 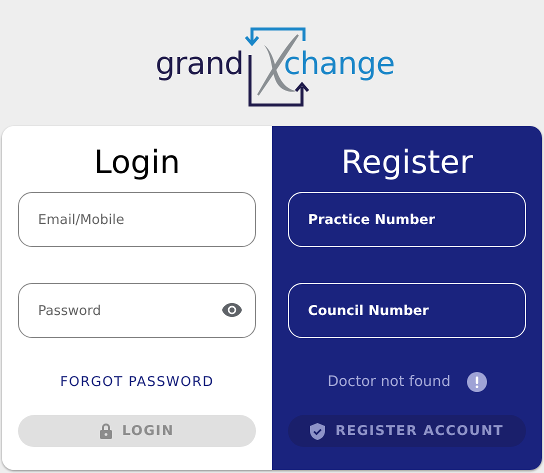 What do you see at coordinates (137, 310) in the screenshot?
I see `password-field: Password` at bounding box center [137, 310].